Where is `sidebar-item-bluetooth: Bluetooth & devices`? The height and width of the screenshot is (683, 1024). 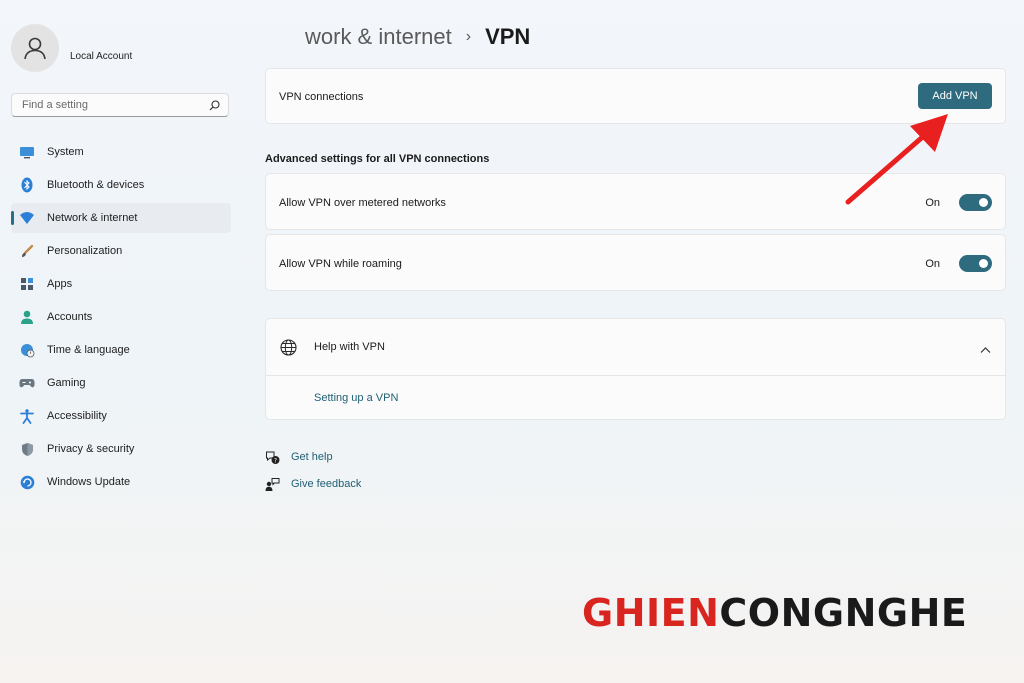 sidebar-item-bluetooth: Bluetooth & devices is located at coordinates (121, 185).